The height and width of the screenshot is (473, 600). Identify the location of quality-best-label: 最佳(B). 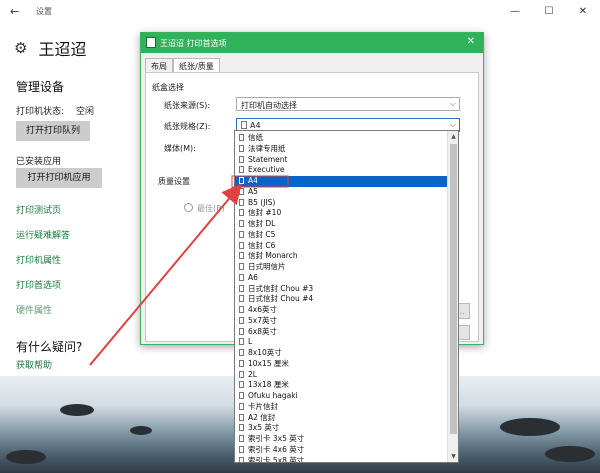
(211, 208).